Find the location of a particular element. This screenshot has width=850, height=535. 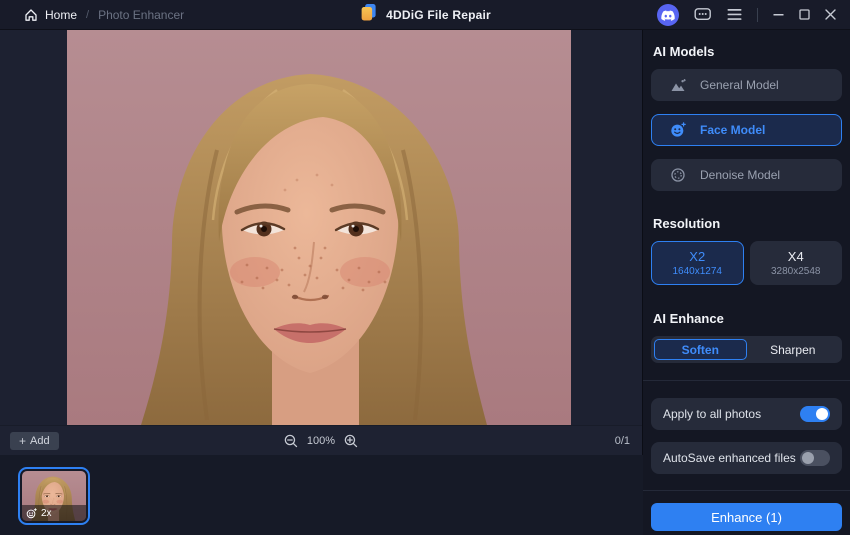

zoom-in-icon is located at coordinates (351, 441).